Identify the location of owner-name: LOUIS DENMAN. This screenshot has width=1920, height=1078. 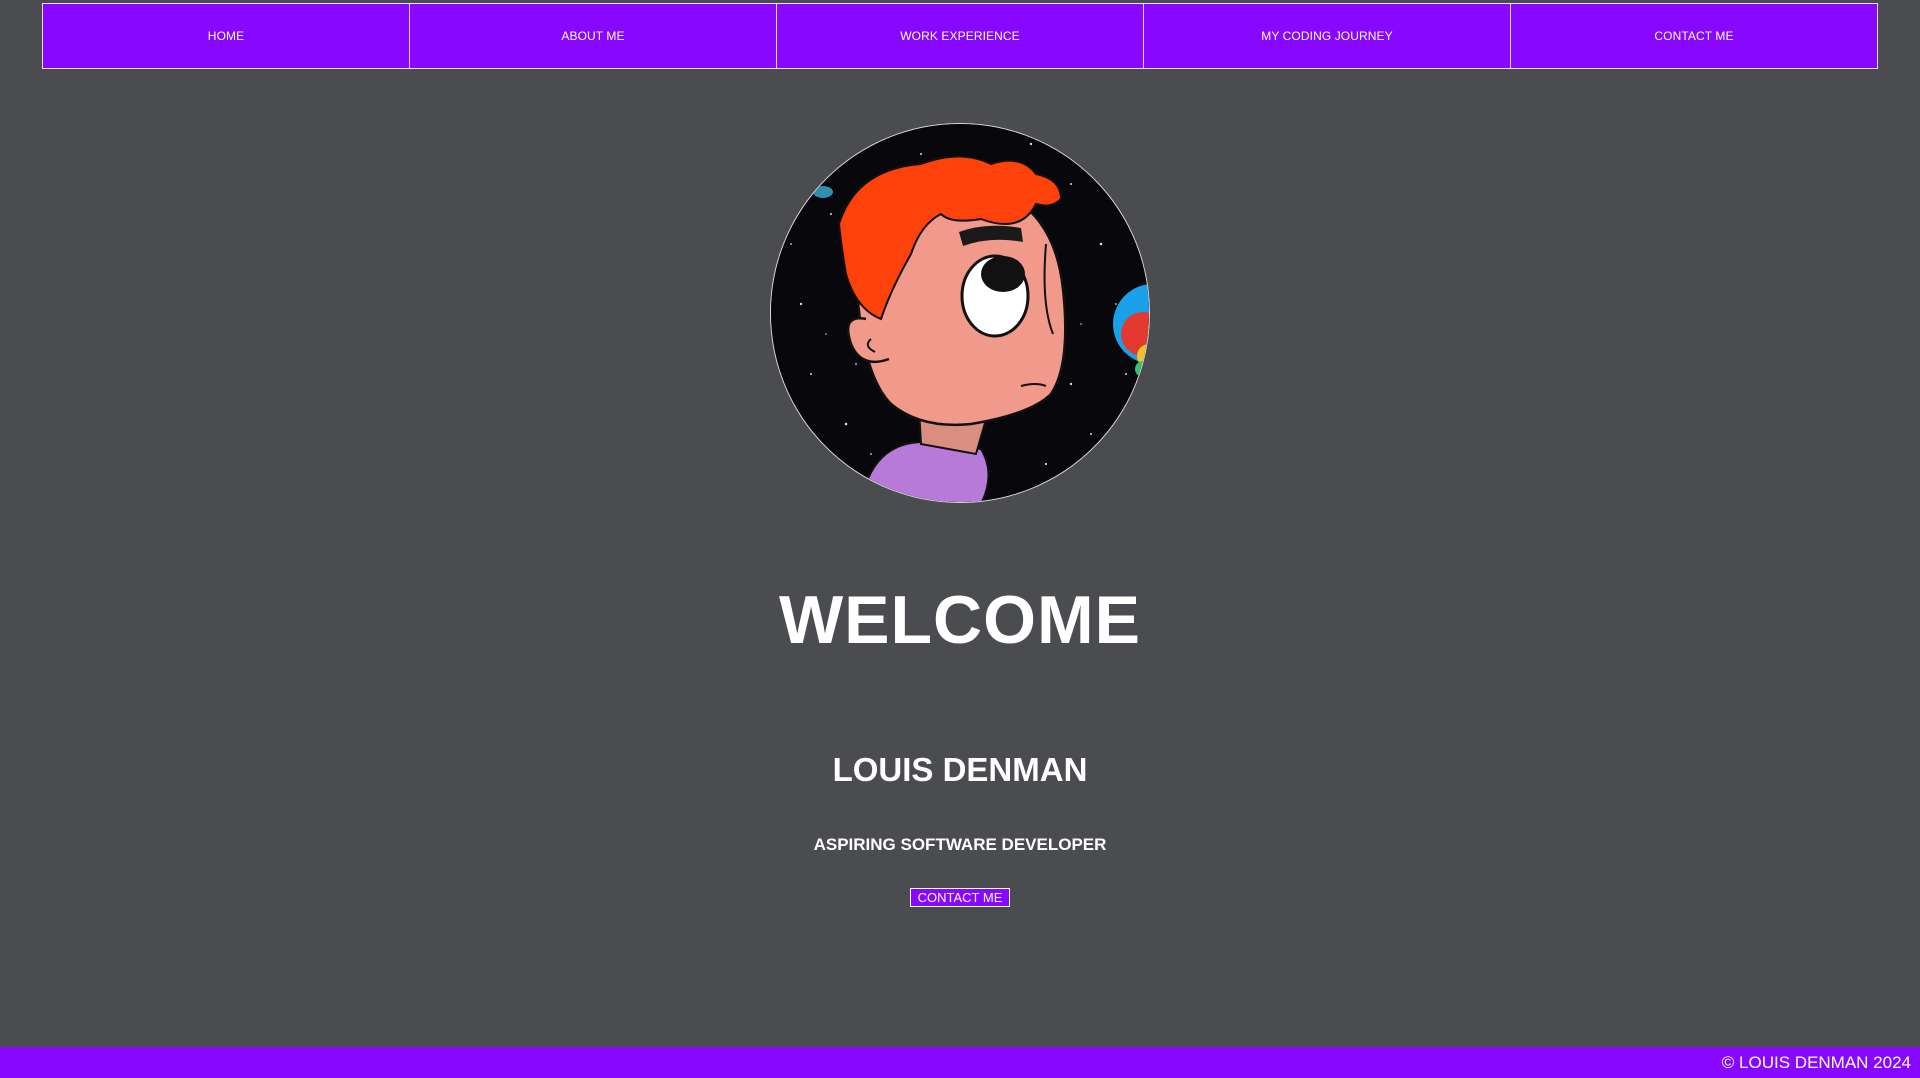
(960, 769).